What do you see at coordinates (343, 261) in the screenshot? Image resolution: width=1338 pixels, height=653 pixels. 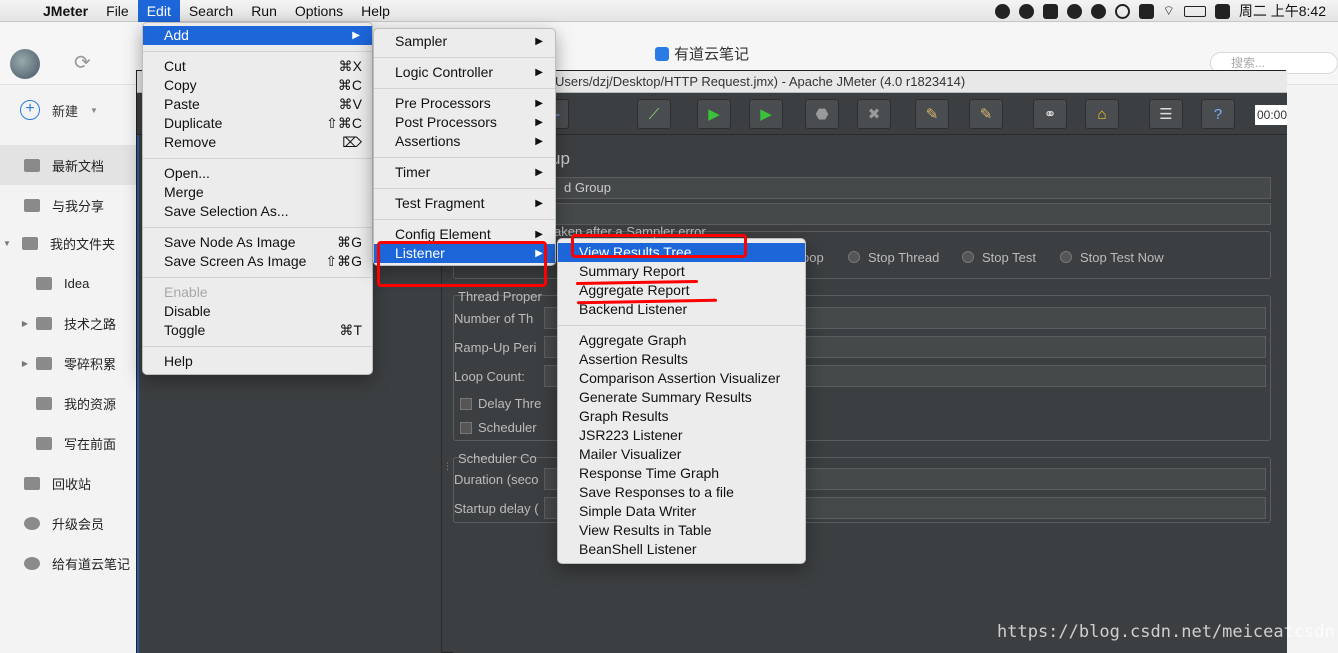 I see `menu-shortcut: ⇧⌘G` at bounding box center [343, 261].